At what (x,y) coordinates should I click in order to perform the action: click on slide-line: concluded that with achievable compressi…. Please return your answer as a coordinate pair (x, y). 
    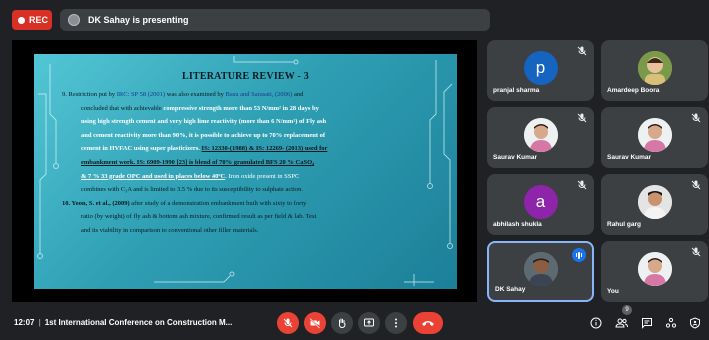
    Looking at the image, I should click on (200, 108).